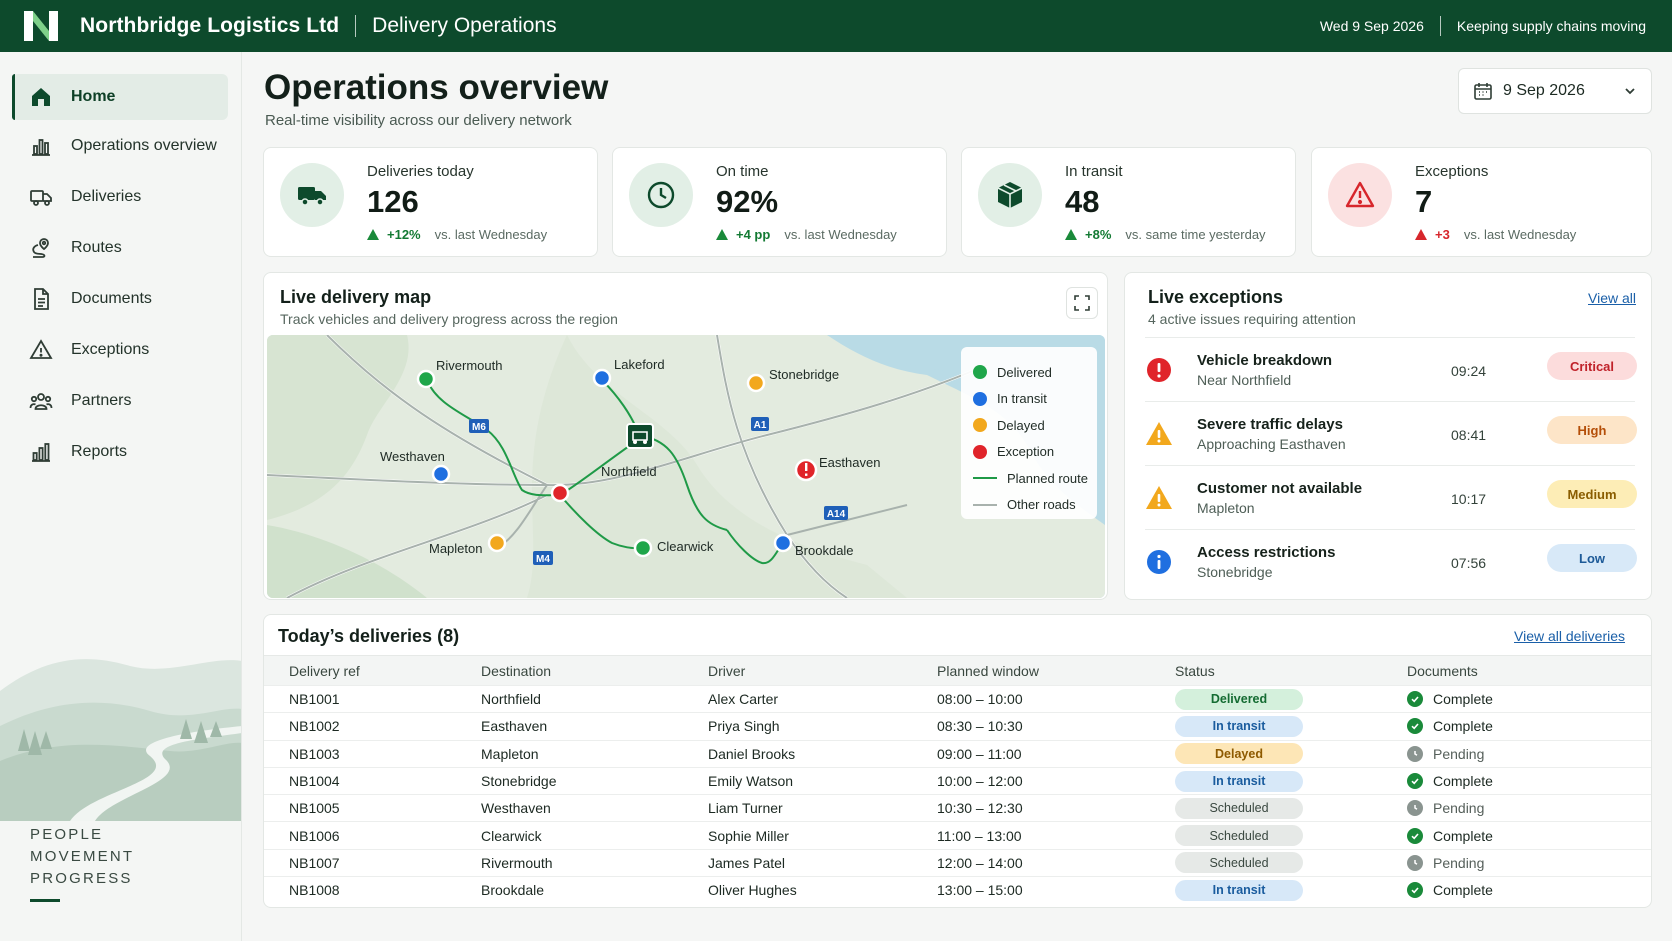 This screenshot has height=941, width=1672. I want to click on kpi-delta: +8% vs. same time yesterday, so click(1165, 234).